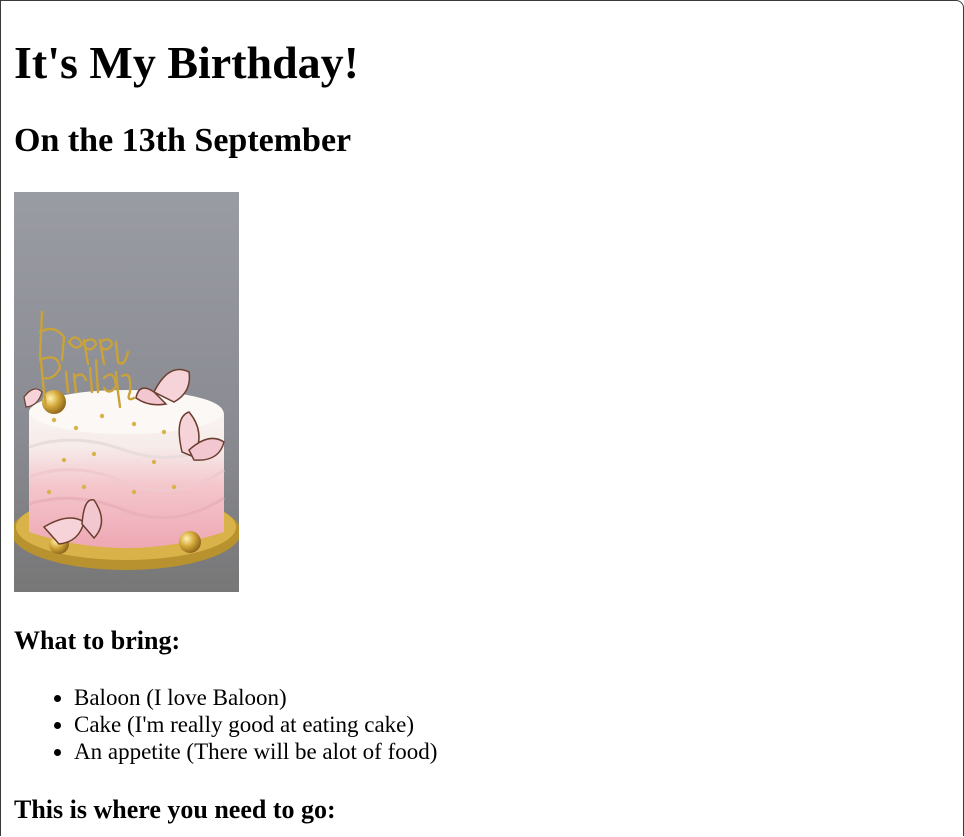 Image resolution: width=964 pixels, height=837 pixels. I want to click on page-subtitle: On the 13th September, so click(183, 140).